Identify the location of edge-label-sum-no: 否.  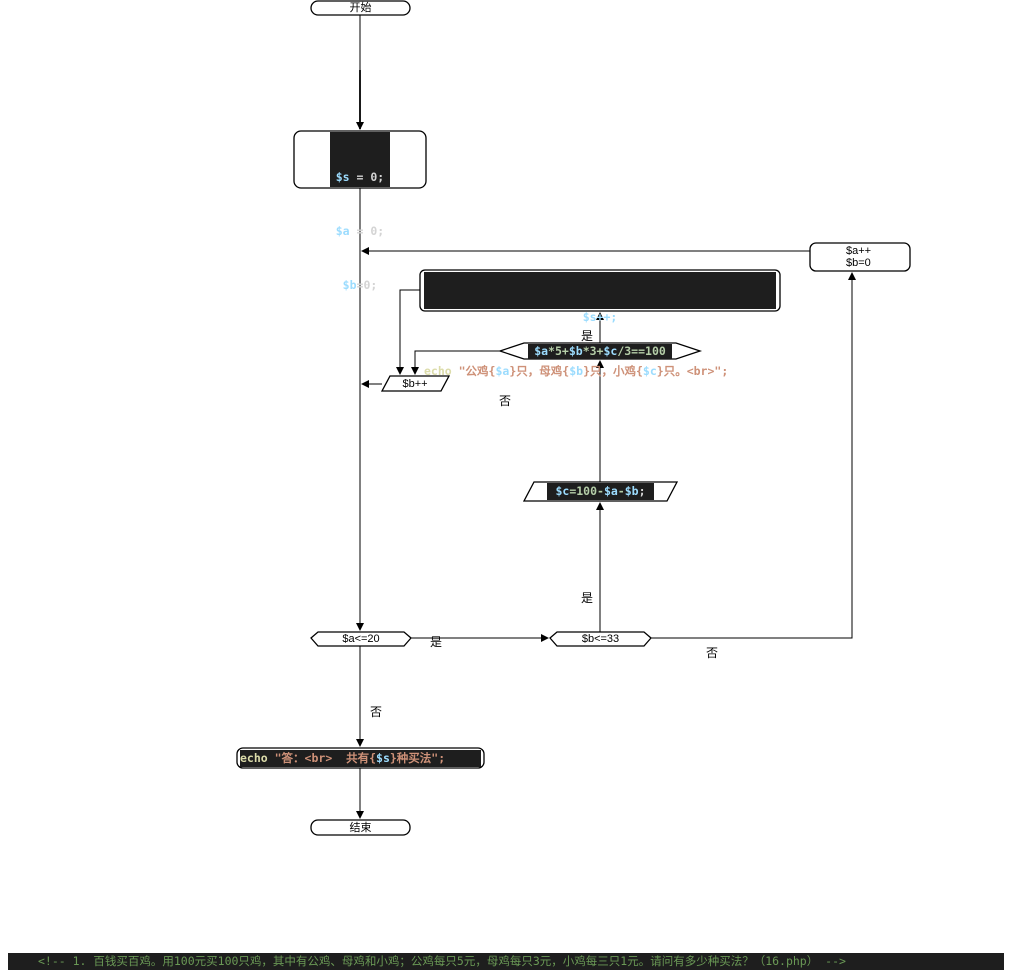
(505, 401).